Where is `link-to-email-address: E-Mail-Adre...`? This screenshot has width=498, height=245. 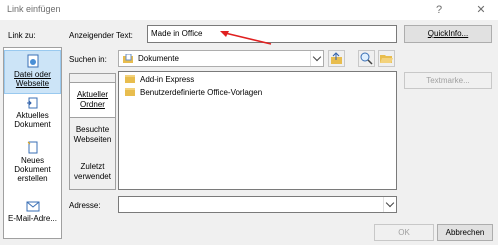 link-to-email-address: E-Mail-Adre... is located at coordinates (32, 215).